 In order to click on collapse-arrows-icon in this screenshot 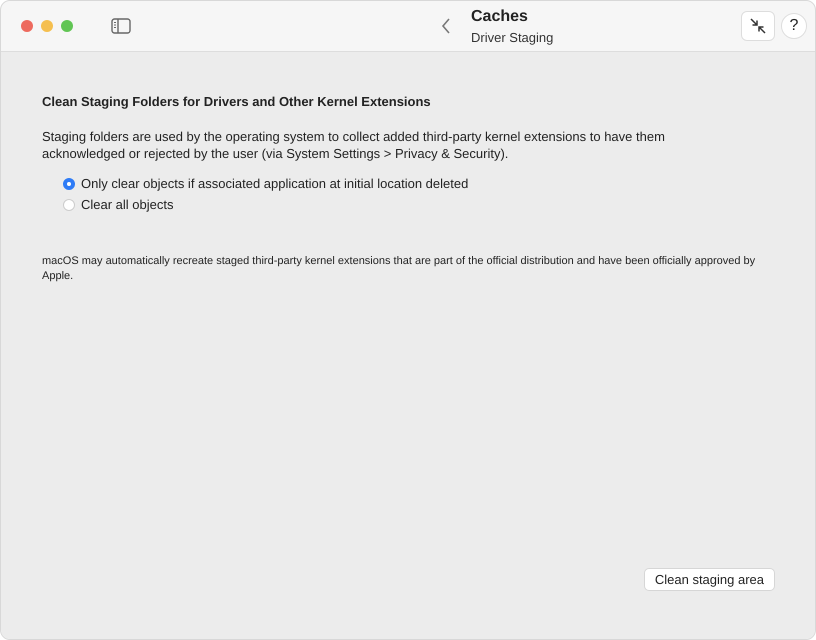, I will do `click(758, 26)`.